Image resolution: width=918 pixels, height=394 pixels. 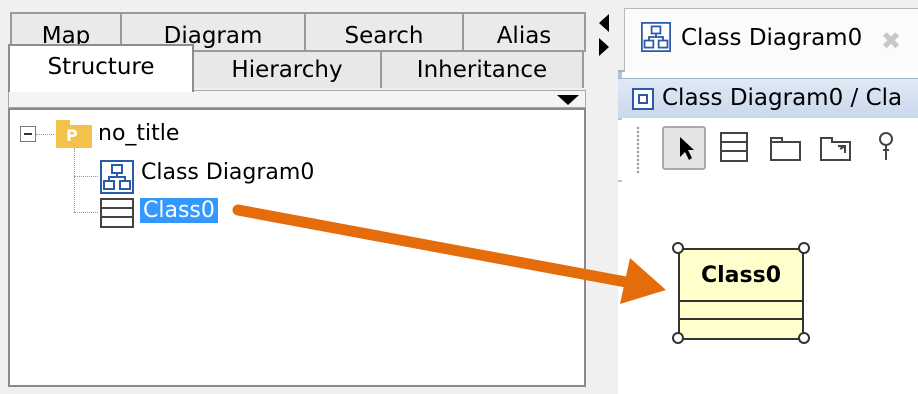 I want to click on diagram-frame-icon, so click(x=643, y=99).